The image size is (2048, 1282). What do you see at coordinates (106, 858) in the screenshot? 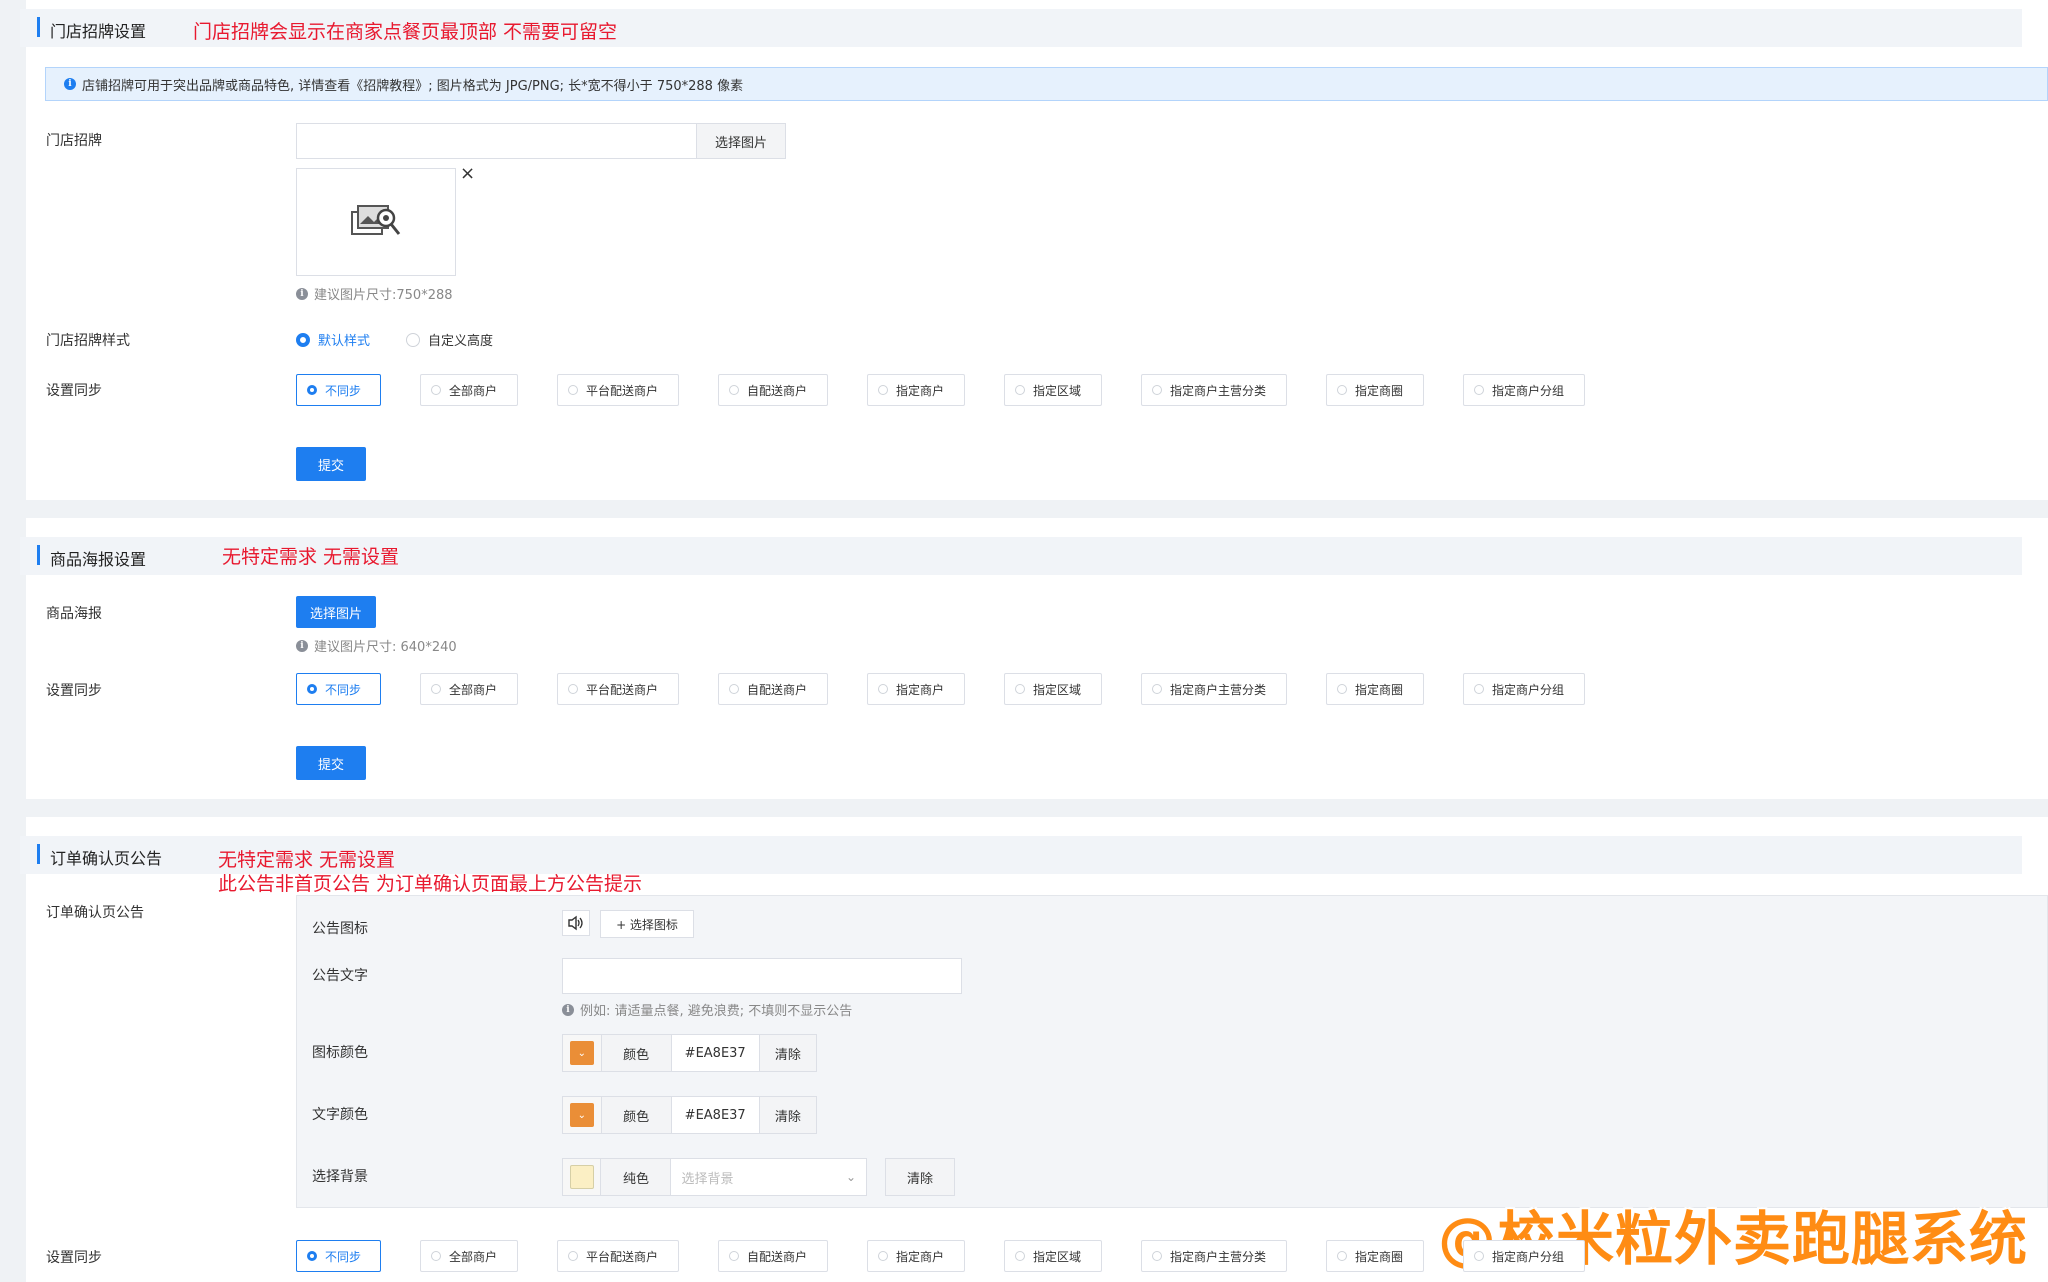
I see `order-notice-section-title: 订单确认页公告` at bounding box center [106, 858].